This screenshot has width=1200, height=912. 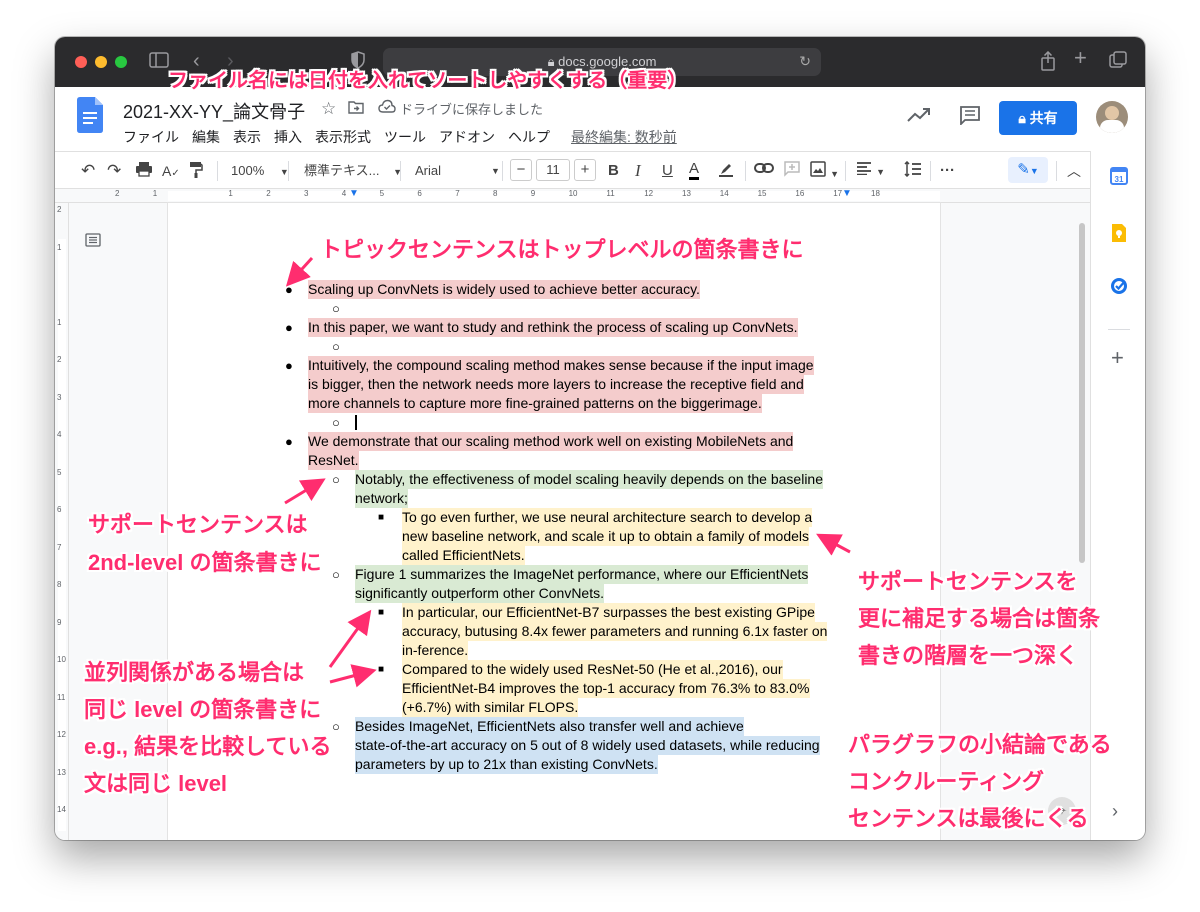 I want to click on annotation-parallel-1: 並列関係がある場合は, so click(x=194, y=672).